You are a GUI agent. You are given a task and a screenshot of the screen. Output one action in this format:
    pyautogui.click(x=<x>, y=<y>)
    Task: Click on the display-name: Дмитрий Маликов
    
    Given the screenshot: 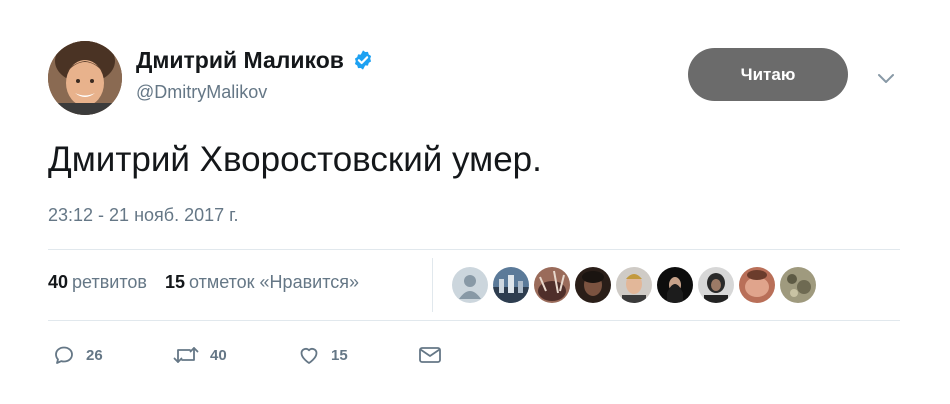 What is the action you would take?
    pyautogui.click(x=240, y=60)
    